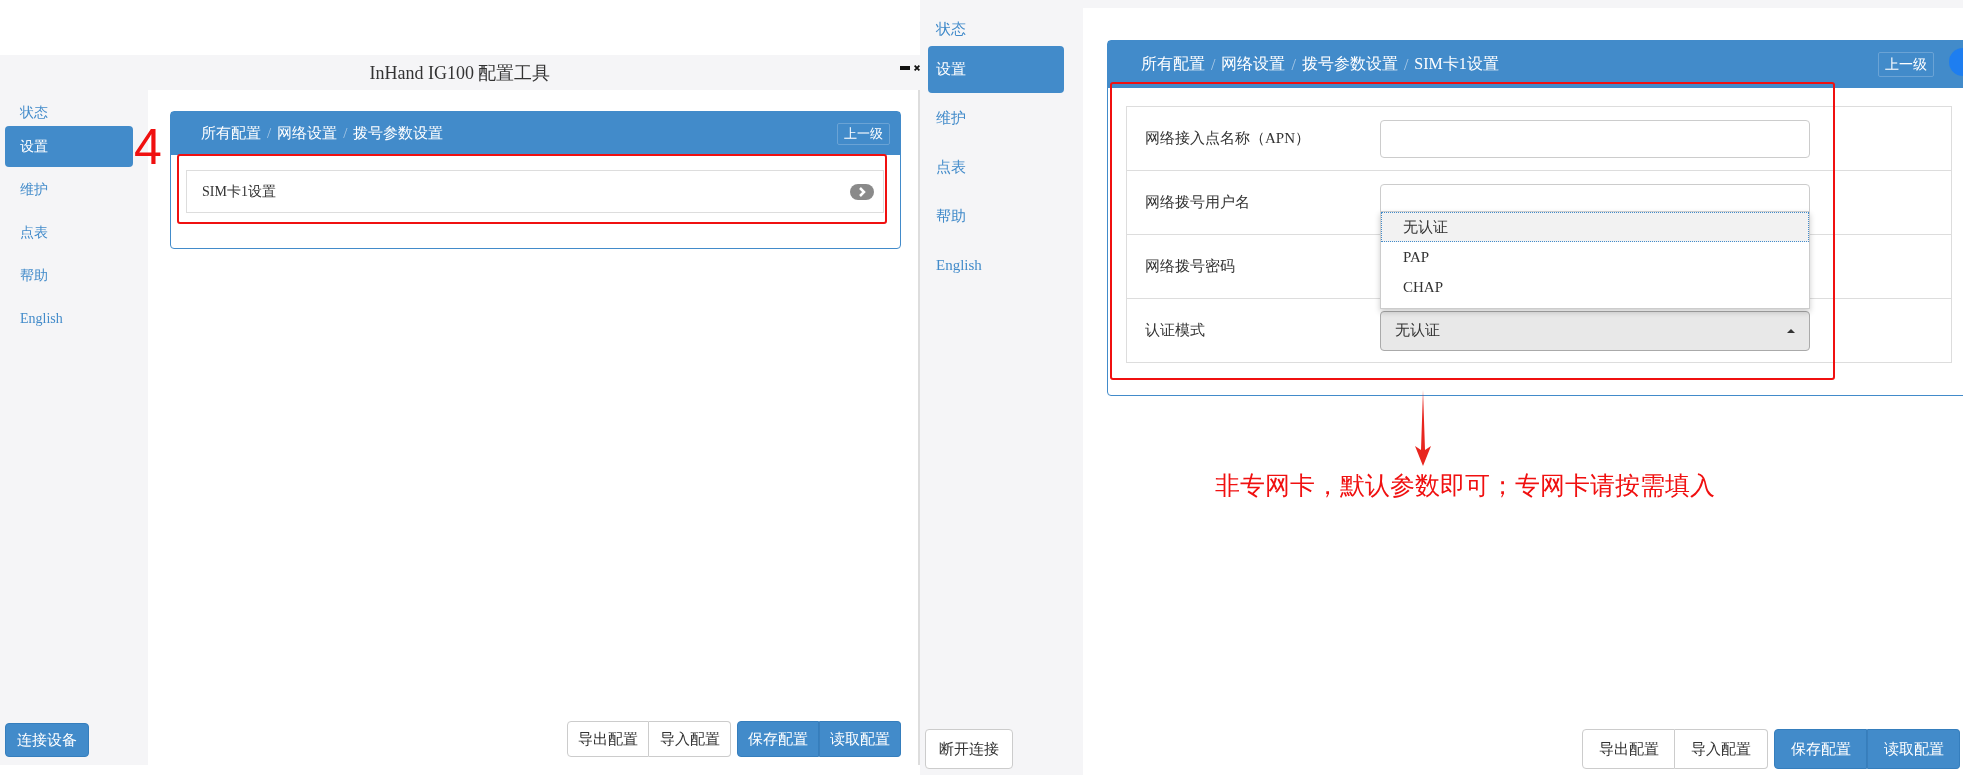 The height and width of the screenshot is (775, 1963). Describe the element at coordinates (1456, 64) in the screenshot. I see `breadcrumb-link: SIM卡1设置` at that location.